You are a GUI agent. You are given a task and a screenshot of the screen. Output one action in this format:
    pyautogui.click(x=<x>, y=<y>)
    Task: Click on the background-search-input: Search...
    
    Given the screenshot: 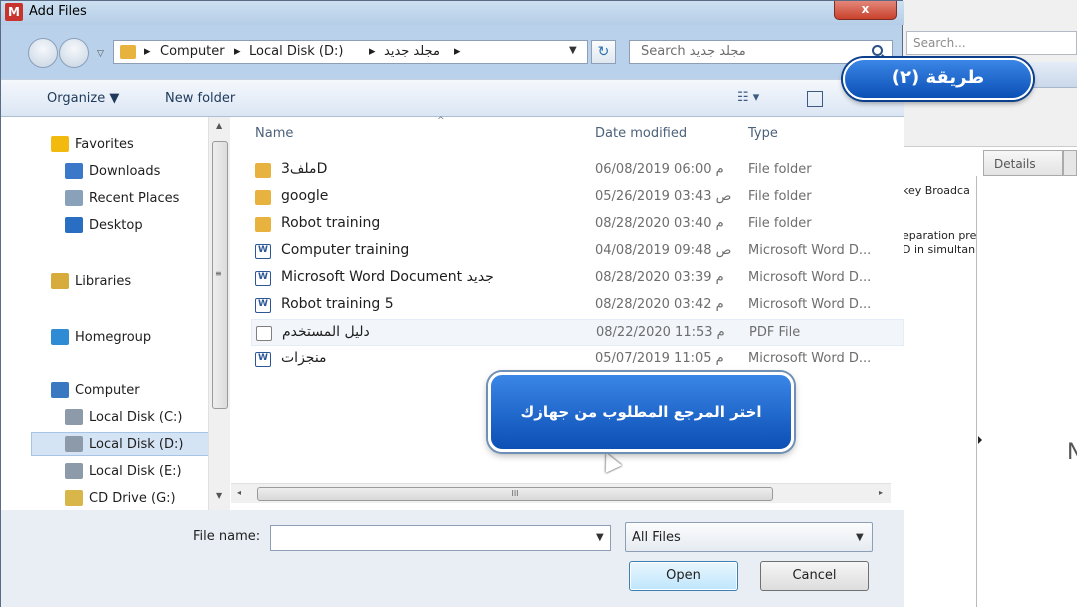 What is the action you would take?
    pyautogui.click(x=991, y=43)
    